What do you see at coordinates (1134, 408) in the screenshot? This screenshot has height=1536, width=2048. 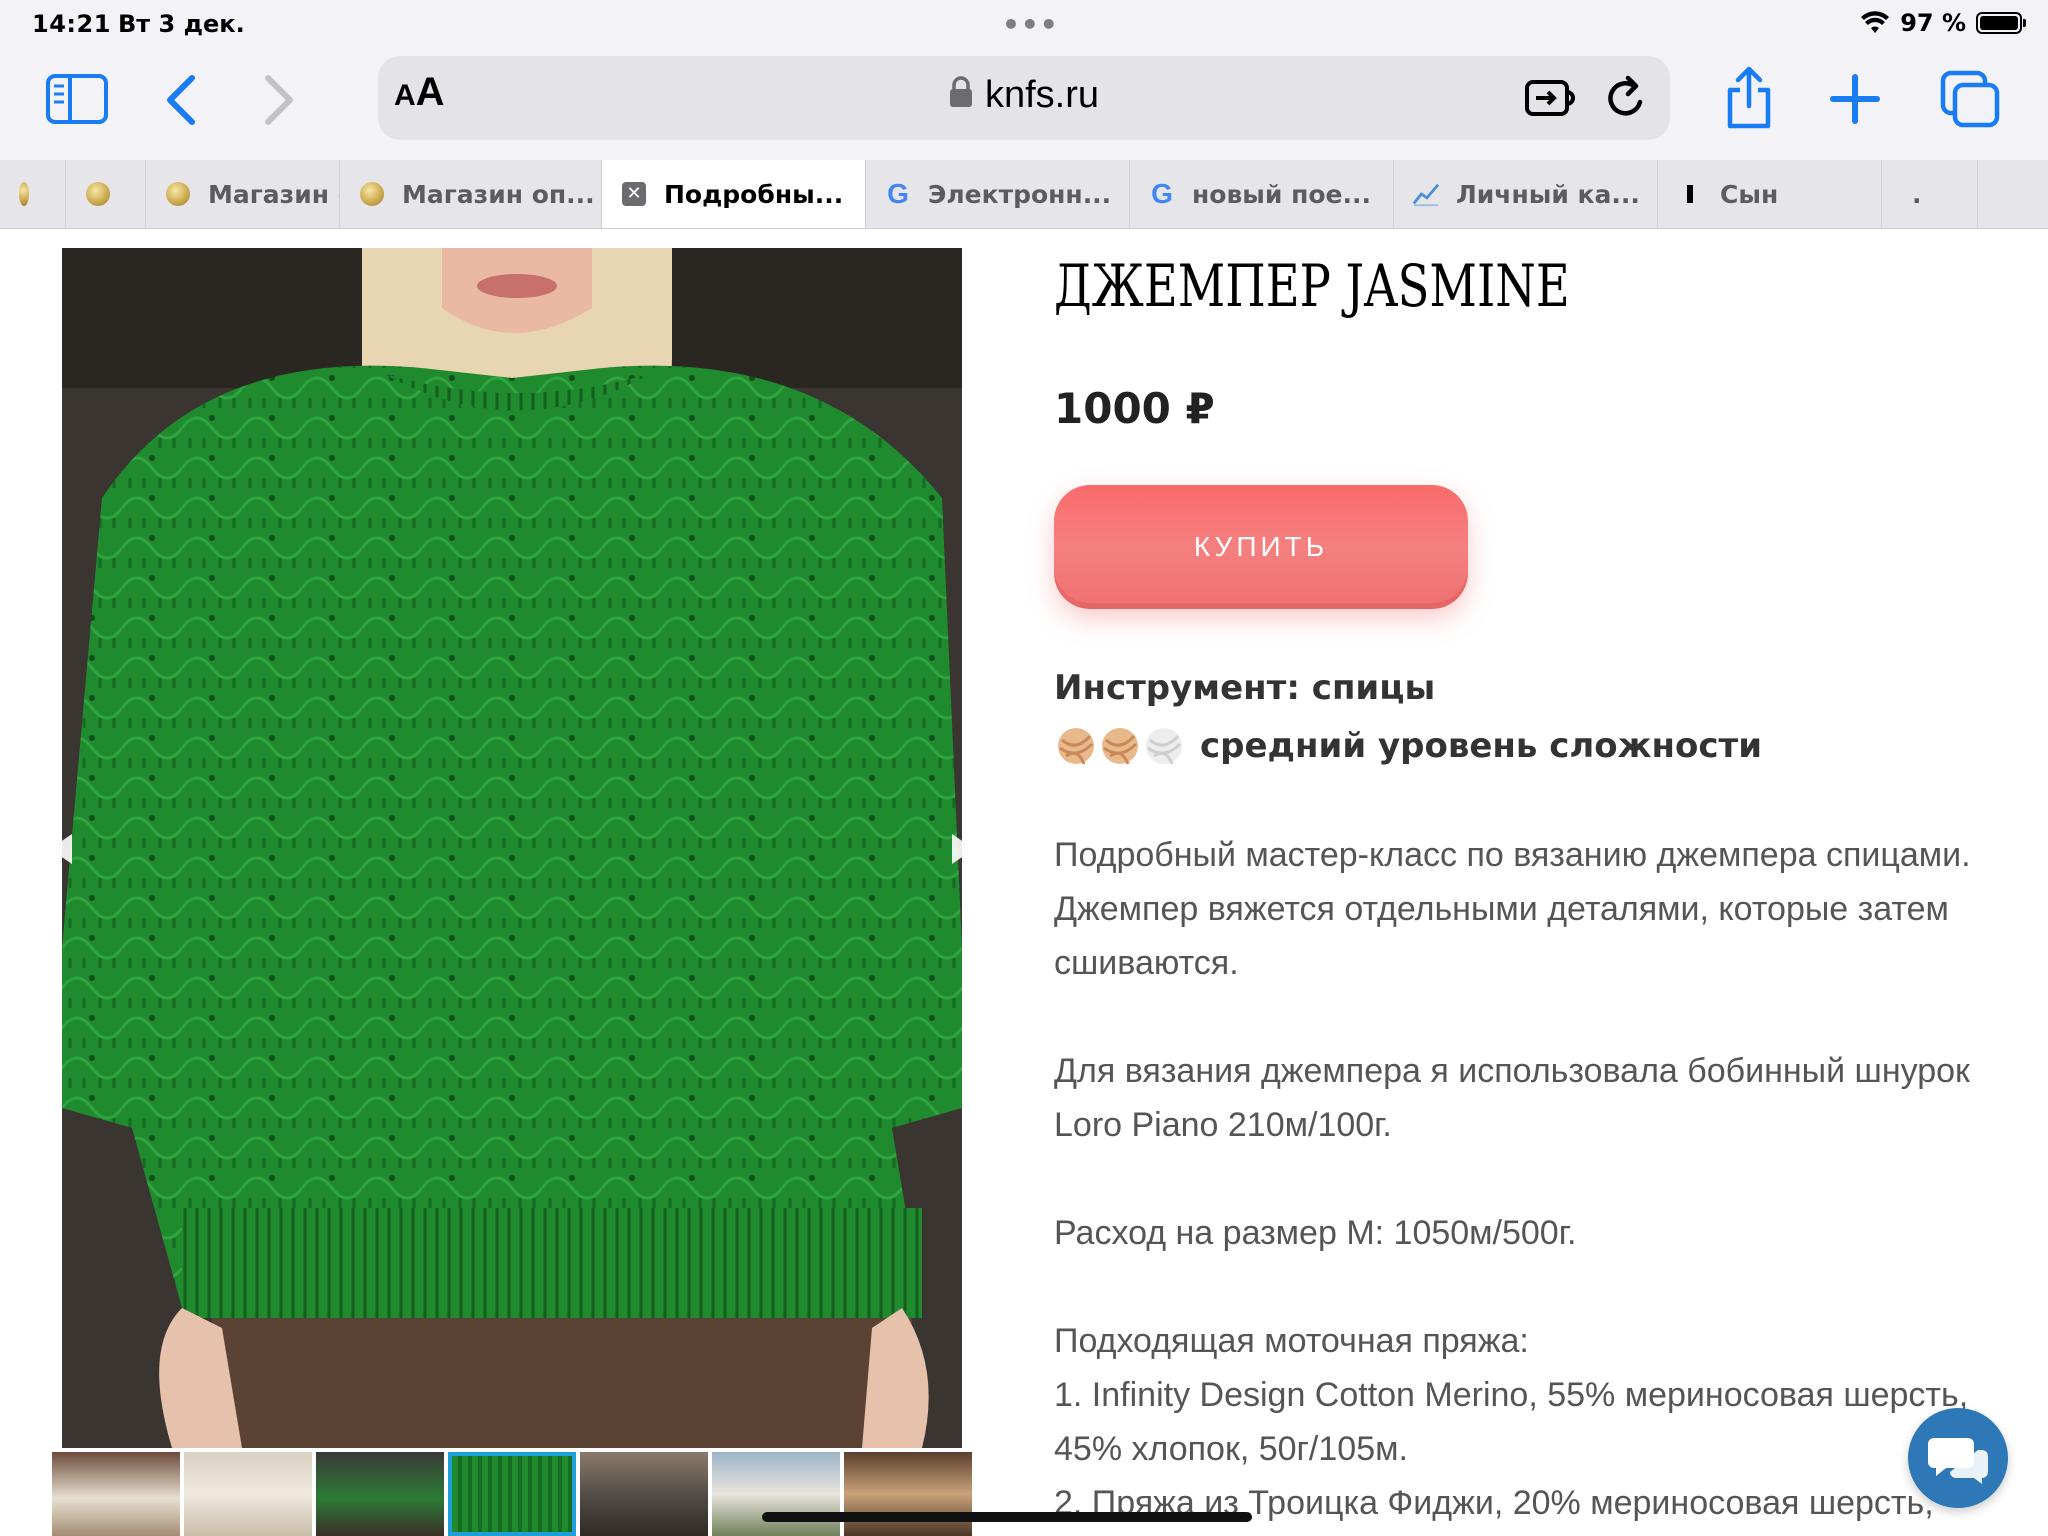 I see `product-price: 1000 ₽` at bounding box center [1134, 408].